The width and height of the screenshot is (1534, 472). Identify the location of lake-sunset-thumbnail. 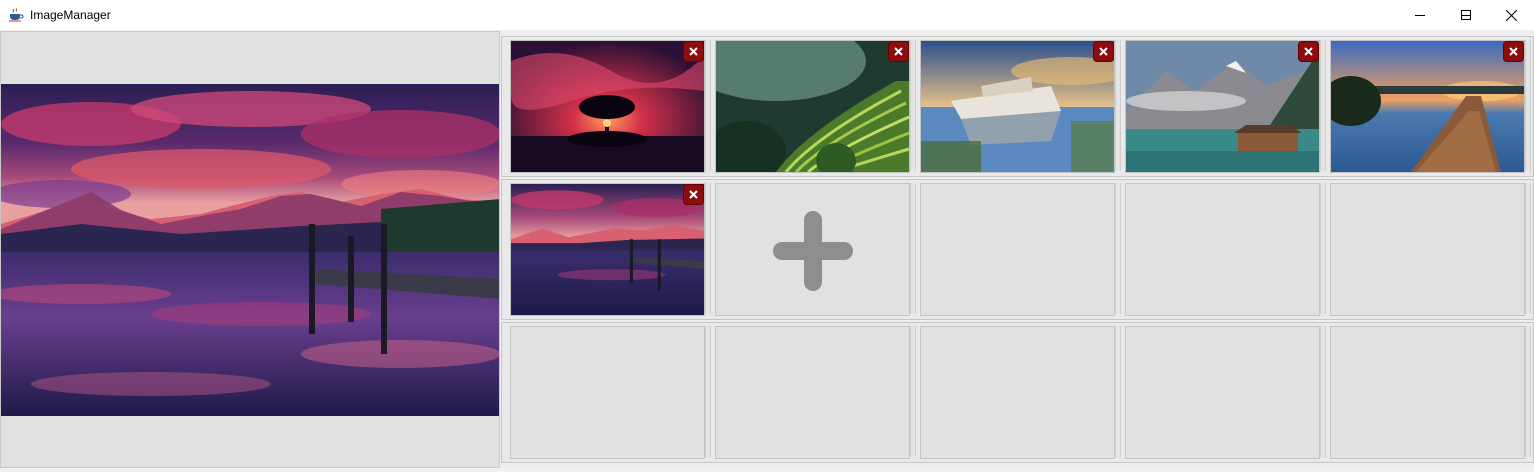
(607, 249).